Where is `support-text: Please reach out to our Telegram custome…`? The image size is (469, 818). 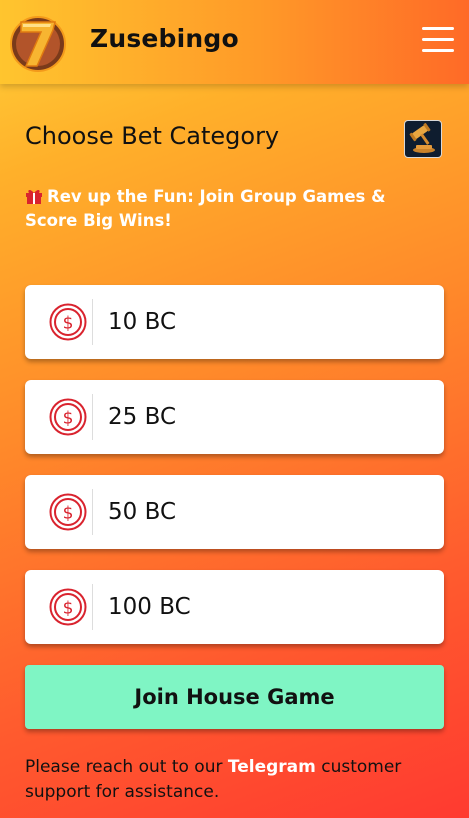
support-text: Please reach out to our Telegram custome… is located at coordinates (235, 780).